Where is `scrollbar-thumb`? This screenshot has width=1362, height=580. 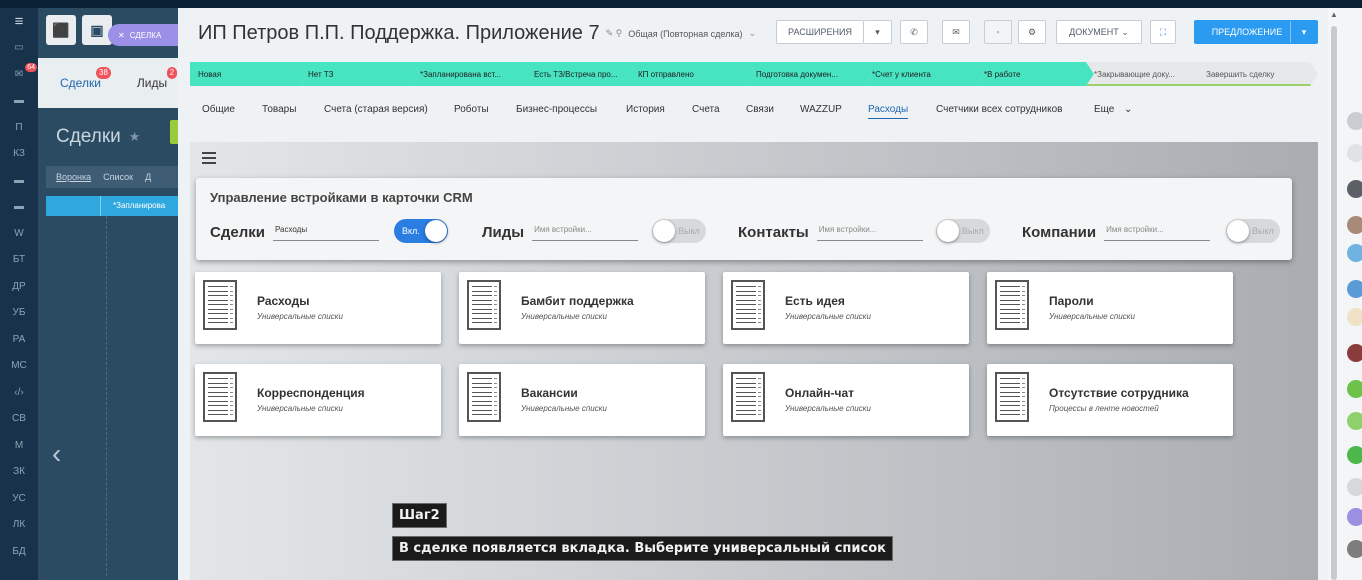 scrollbar-thumb is located at coordinates (1334, 303).